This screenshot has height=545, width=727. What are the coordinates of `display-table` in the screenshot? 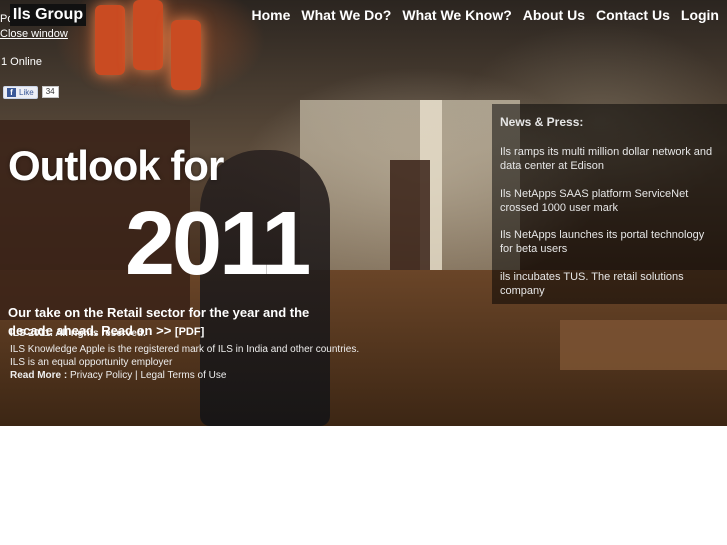 It's located at (643, 345).